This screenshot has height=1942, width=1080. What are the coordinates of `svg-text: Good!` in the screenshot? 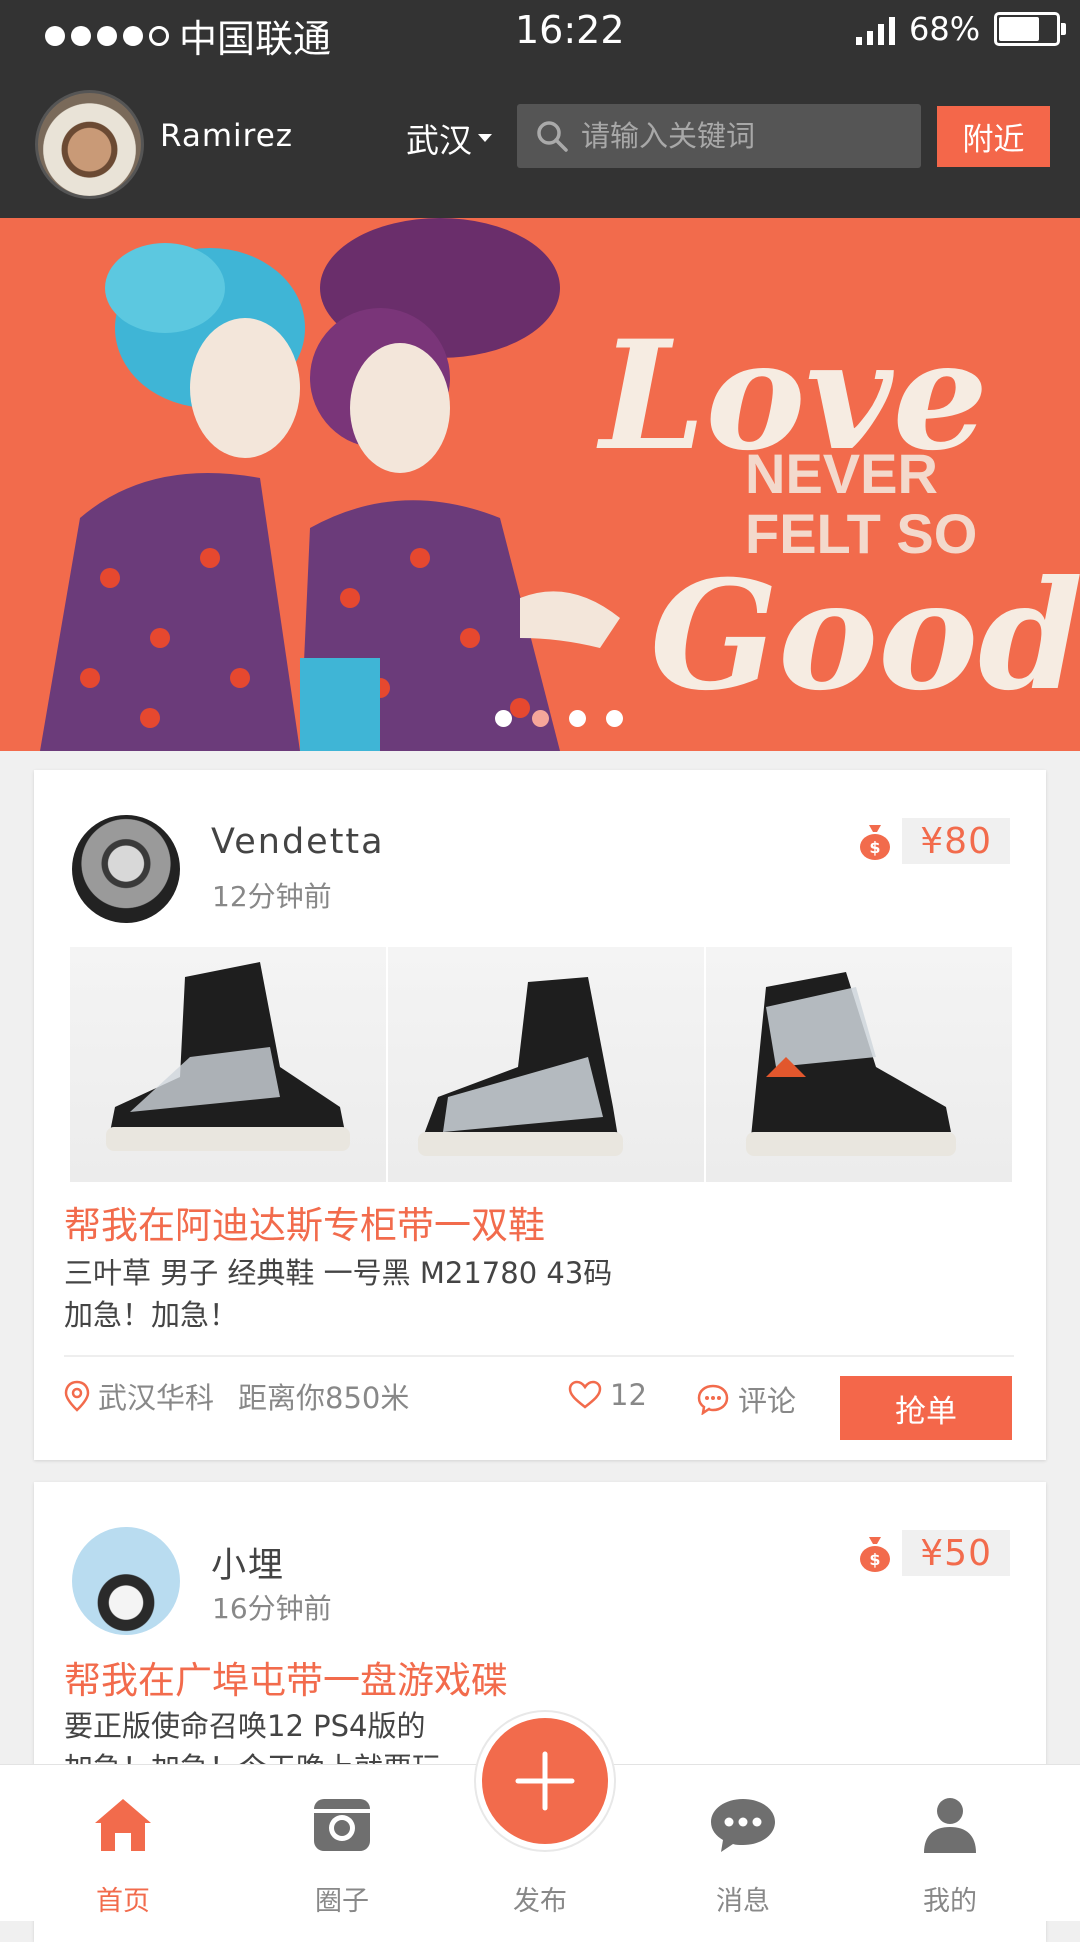 It's located at (865, 636).